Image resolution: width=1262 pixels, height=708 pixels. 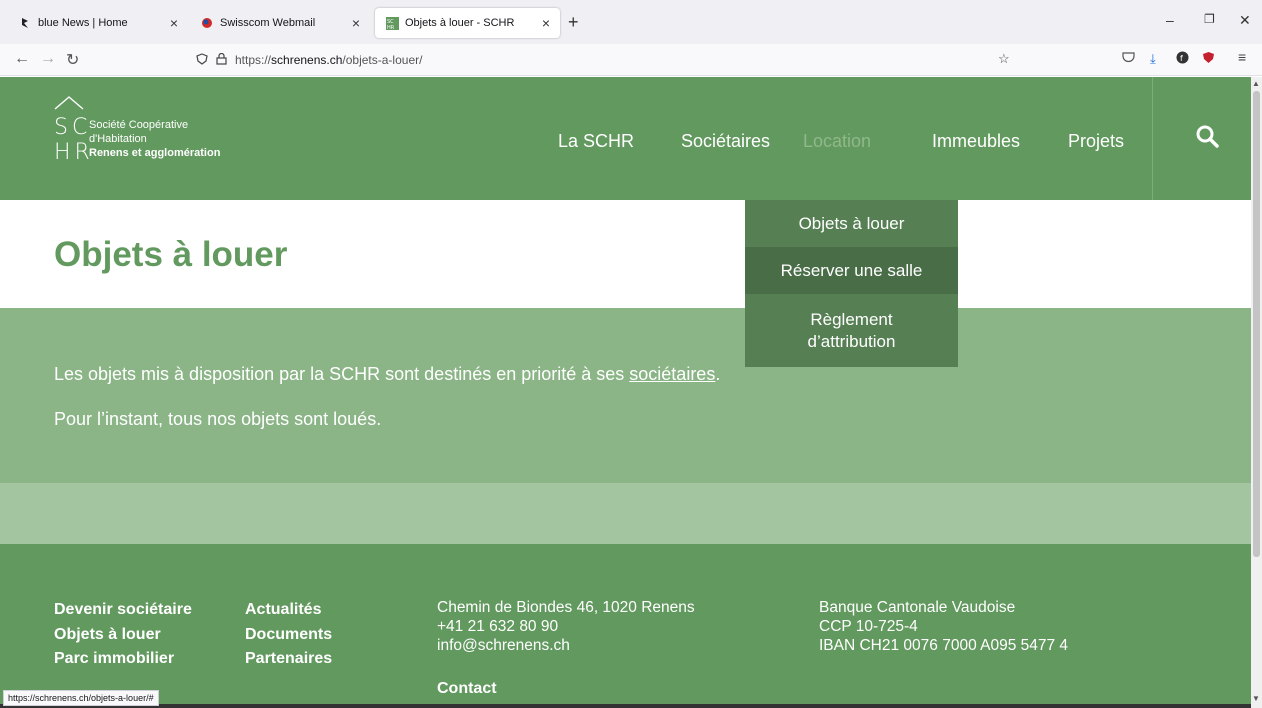 What do you see at coordinates (1256, 324) in the screenshot?
I see `scroll-thumb` at bounding box center [1256, 324].